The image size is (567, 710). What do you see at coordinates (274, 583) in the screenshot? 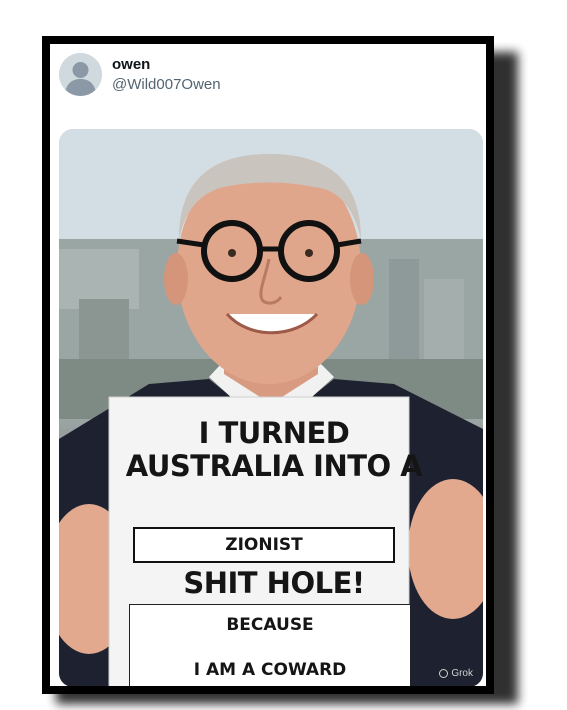
I see `sign-continuation: SHIT HOLE!` at bounding box center [274, 583].